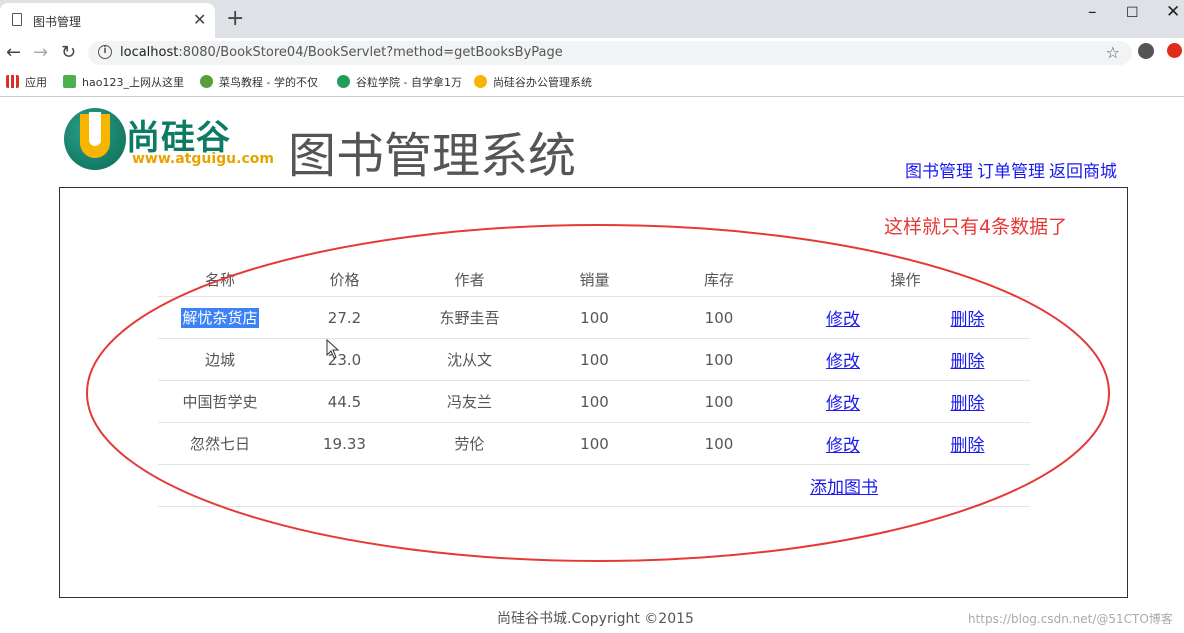 The height and width of the screenshot is (633, 1184). What do you see at coordinates (1174, 50) in the screenshot?
I see `extension-icon` at bounding box center [1174, 50].